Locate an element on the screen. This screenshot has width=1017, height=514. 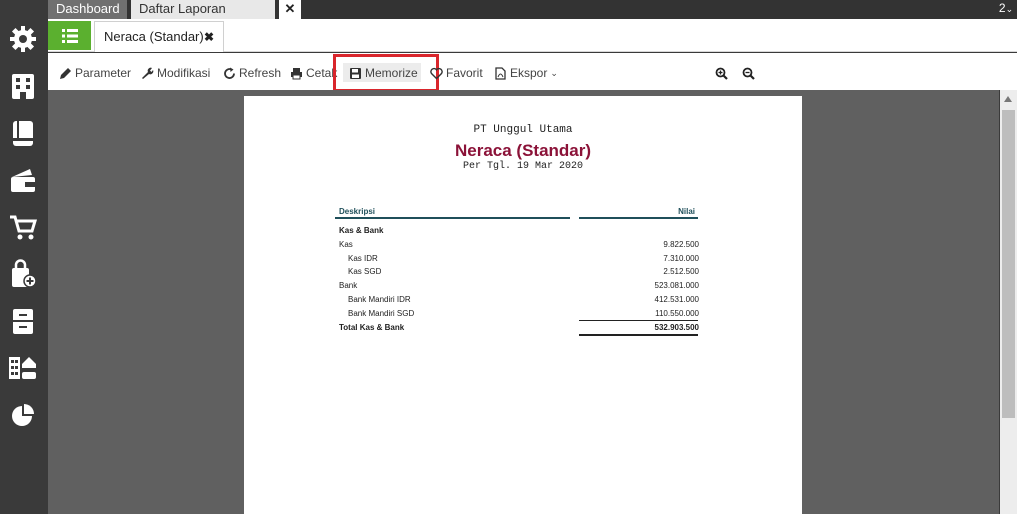
memorize-highlight-box is located at coordinates (386, 73).